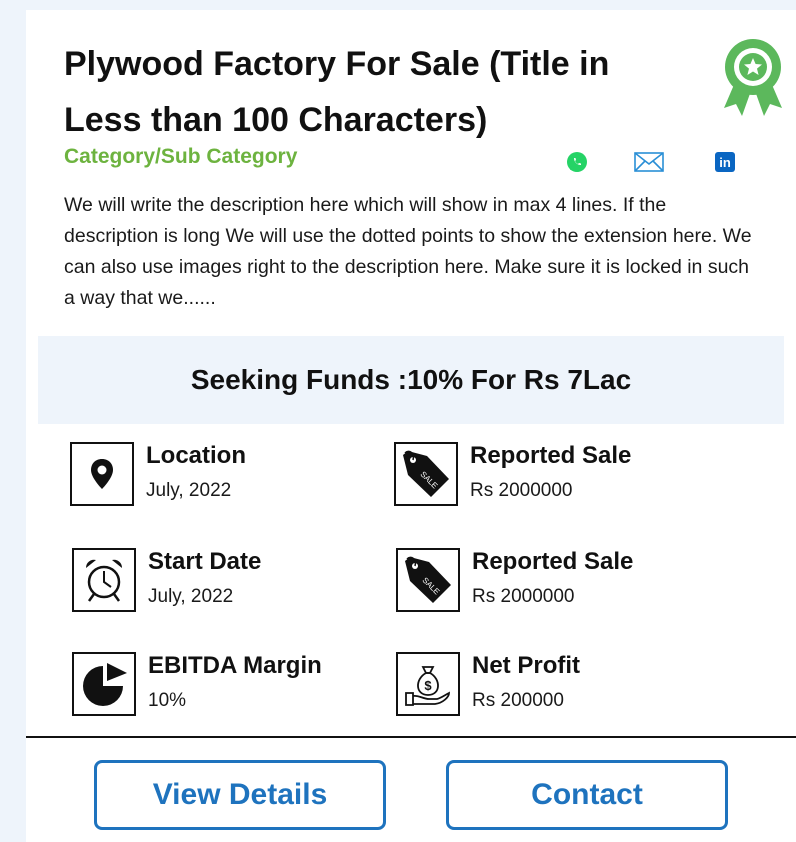 This screenshot has width=796, height=842. Describe the element at coordinates (577, 162) in the screenshot. I see `whatsapp-icon` at that location.